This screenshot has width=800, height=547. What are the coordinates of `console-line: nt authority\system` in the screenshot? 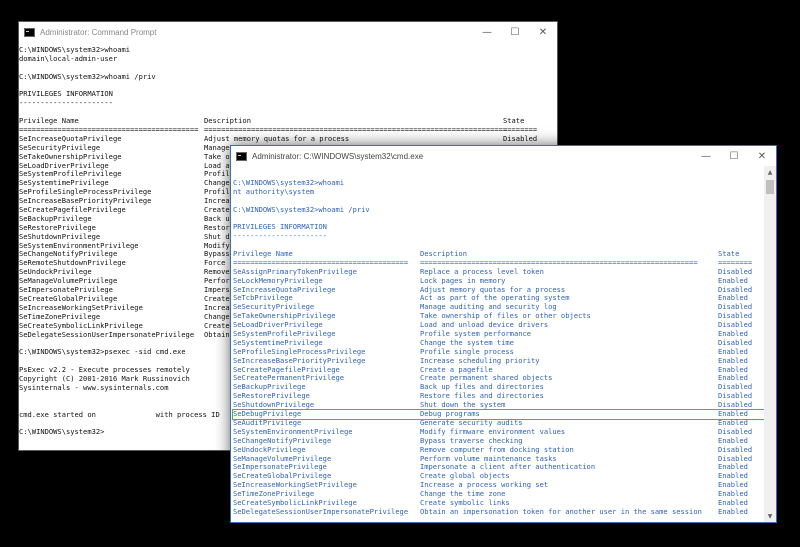 It's located at (274, 191).